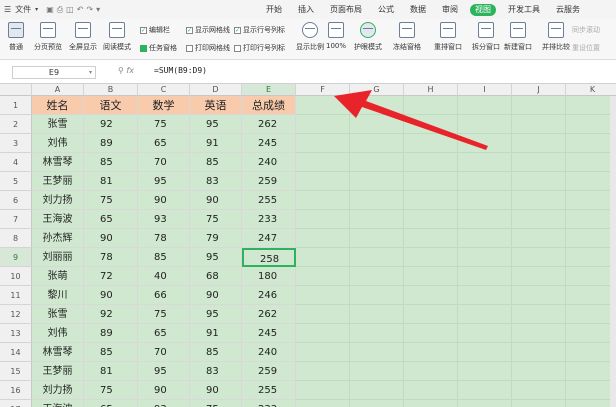 This screenshot has width=616, height=407. What do you see at coordinates (613, 251) in the screenshot?
I see `vertical-scrollbar` at bounding box center [613, 251].